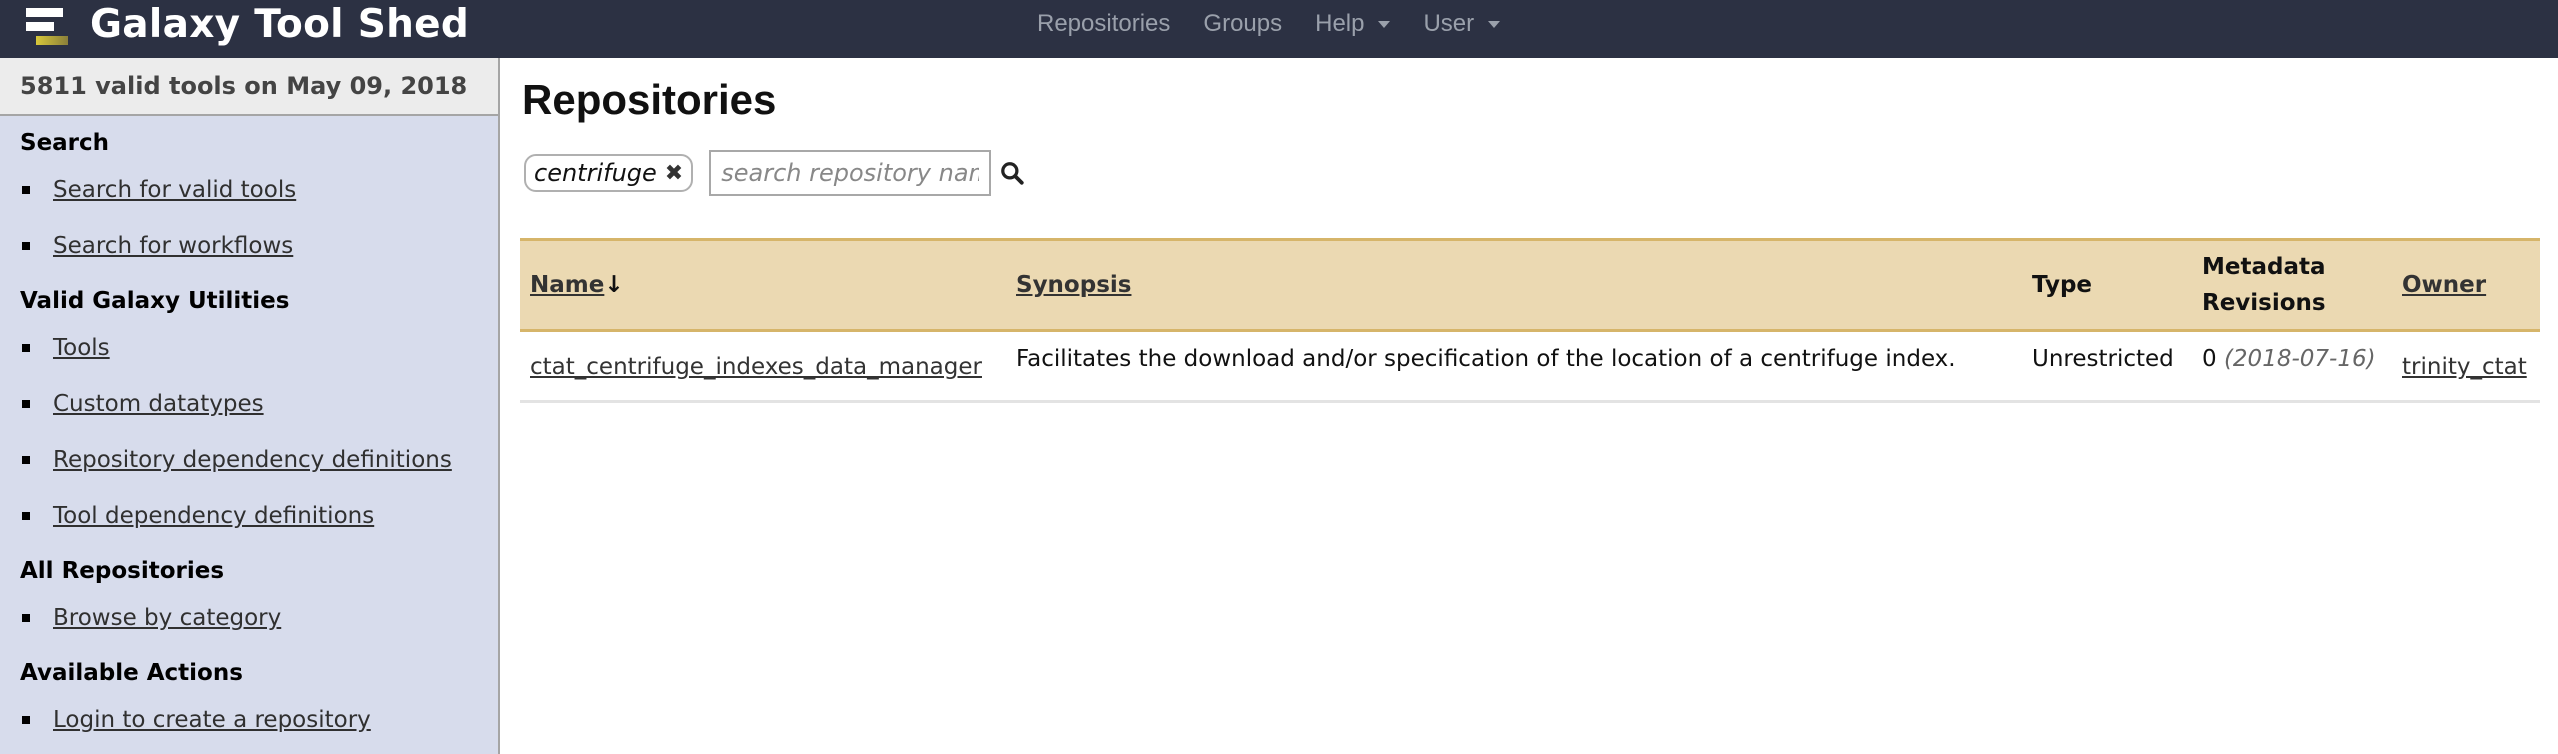  I want to click on sidebar-item-repo-dependency: Repository dependency definitions, so click(249, 460).